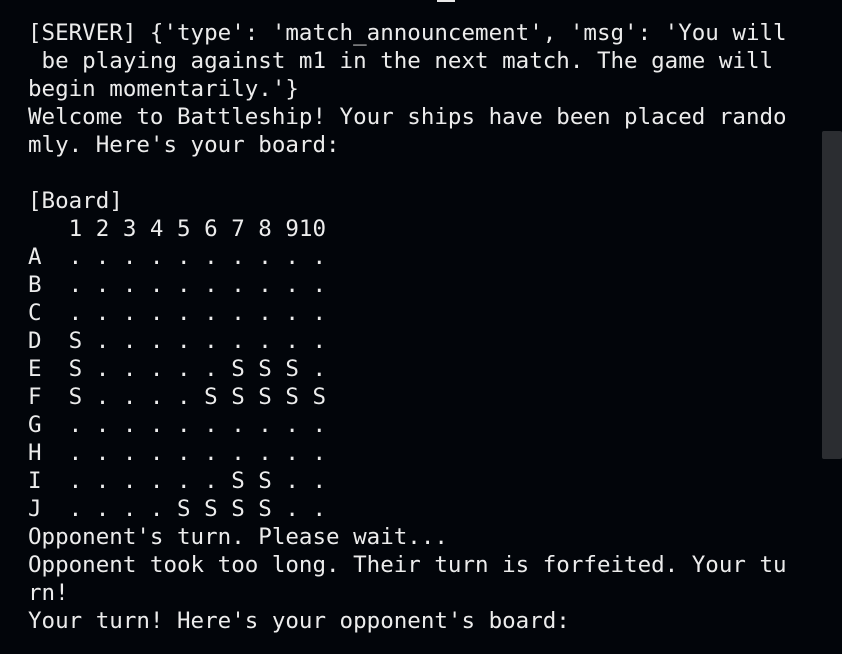 The image size is (842, 654). I want to click on board-label: [Board], so click(75, 201).